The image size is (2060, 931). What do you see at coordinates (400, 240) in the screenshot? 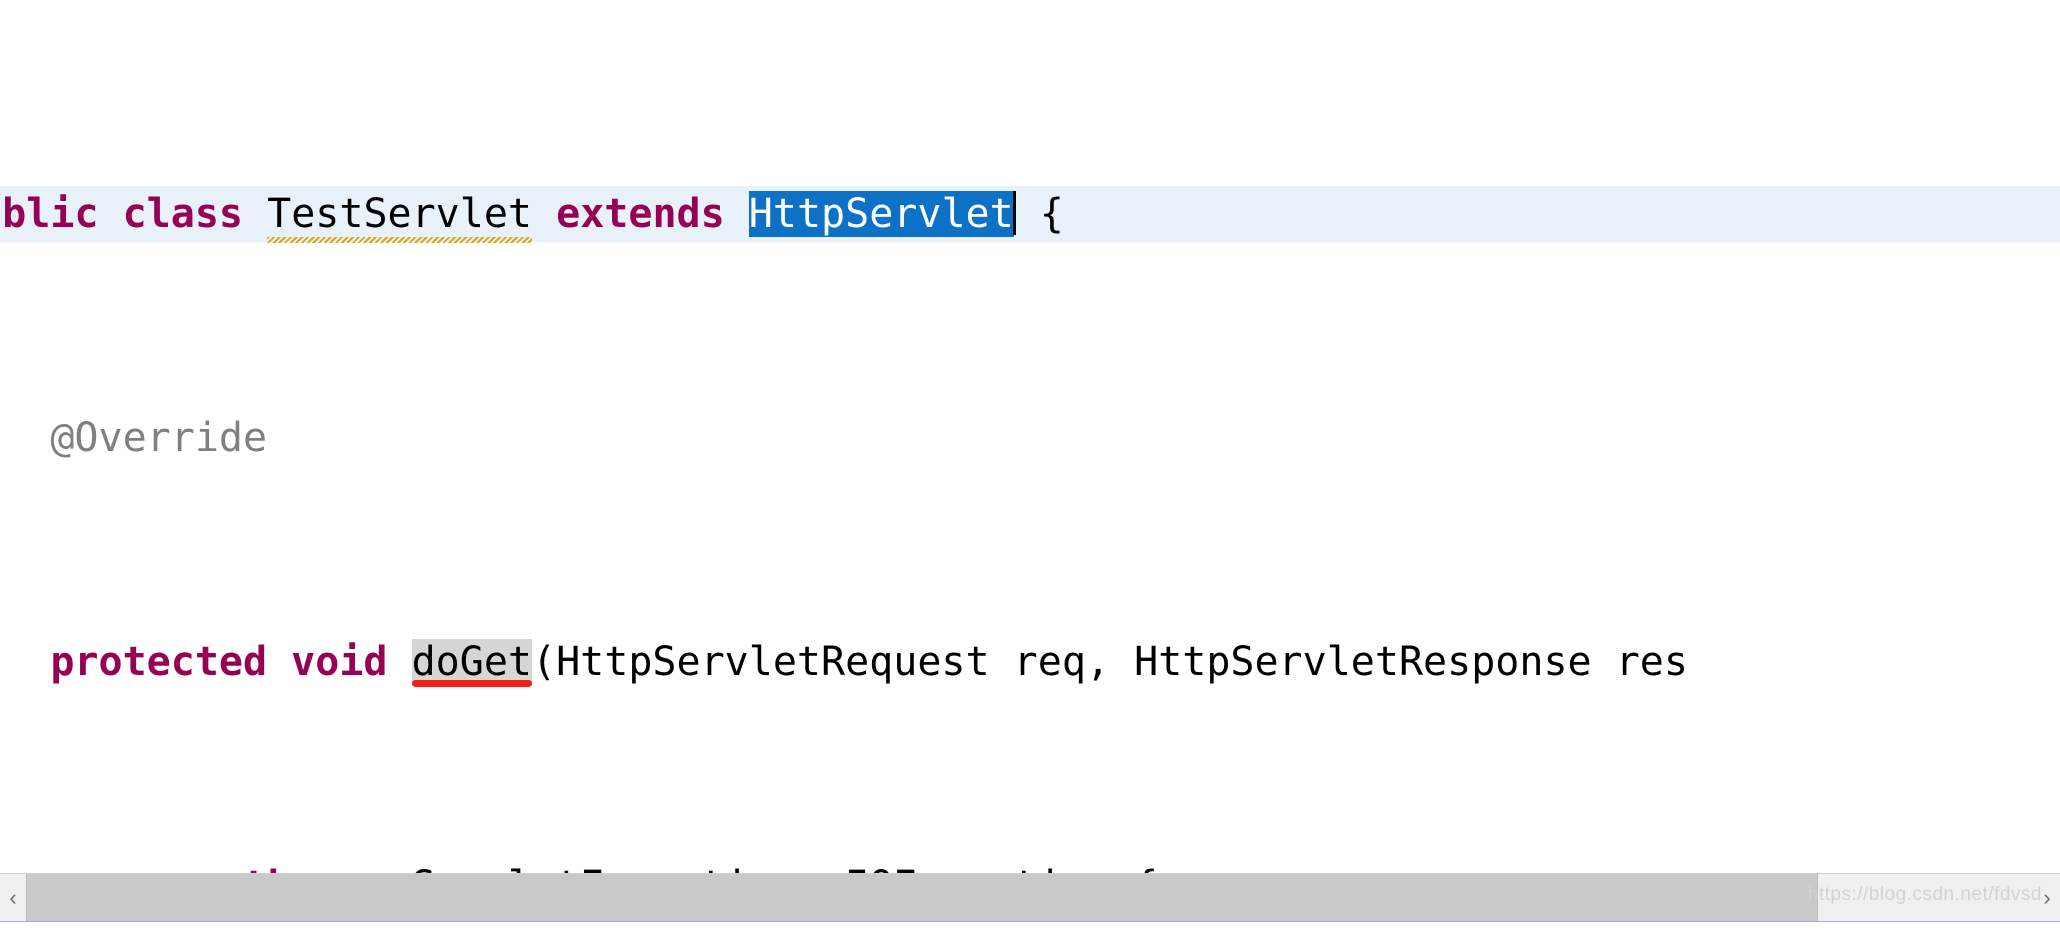
I see `warning-squiggle-underline` at bounding box center [400, 240].